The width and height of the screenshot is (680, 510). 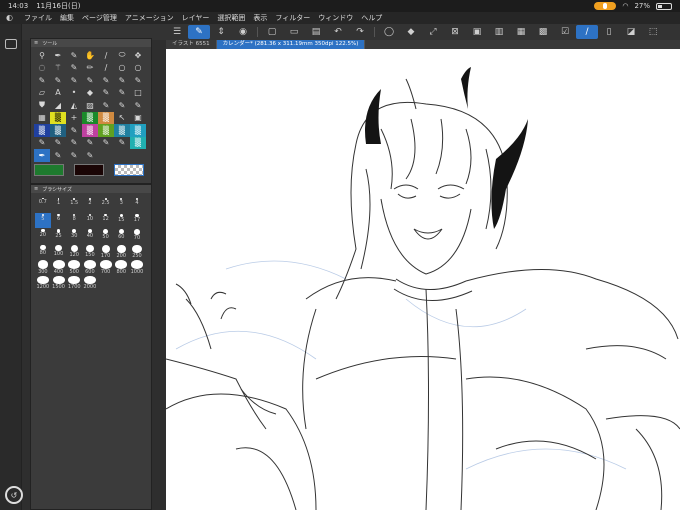 What do you see at coordinates (74, 282) in the screenshot?
I see `brush-size-option: 1700` at bounding box center [74, 282].